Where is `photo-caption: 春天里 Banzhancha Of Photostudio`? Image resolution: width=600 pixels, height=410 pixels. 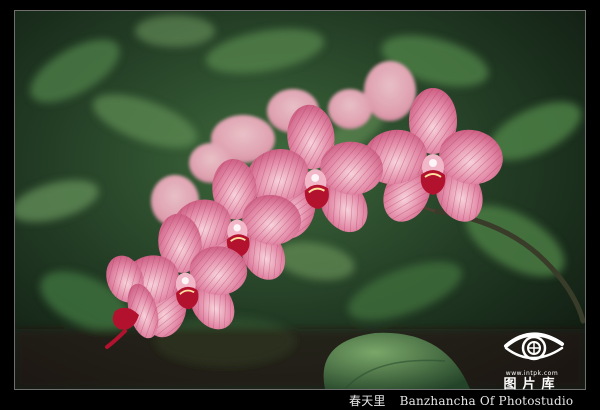 photo-caption: 春天里 Banzhancha Of Photostudio is located at coordinates (461, 401).